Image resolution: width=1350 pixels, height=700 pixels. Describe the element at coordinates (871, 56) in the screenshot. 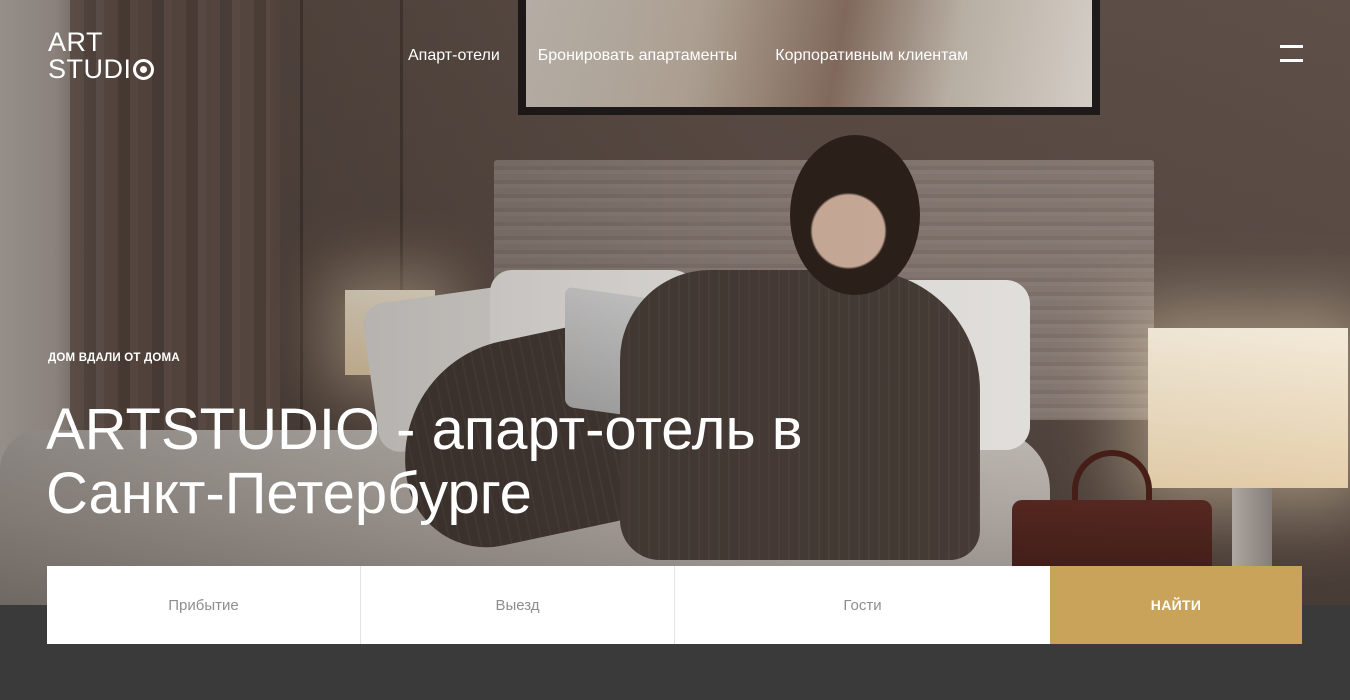

I see `nav-link-corporate-clients: Корпоративным клиентам` at that location.